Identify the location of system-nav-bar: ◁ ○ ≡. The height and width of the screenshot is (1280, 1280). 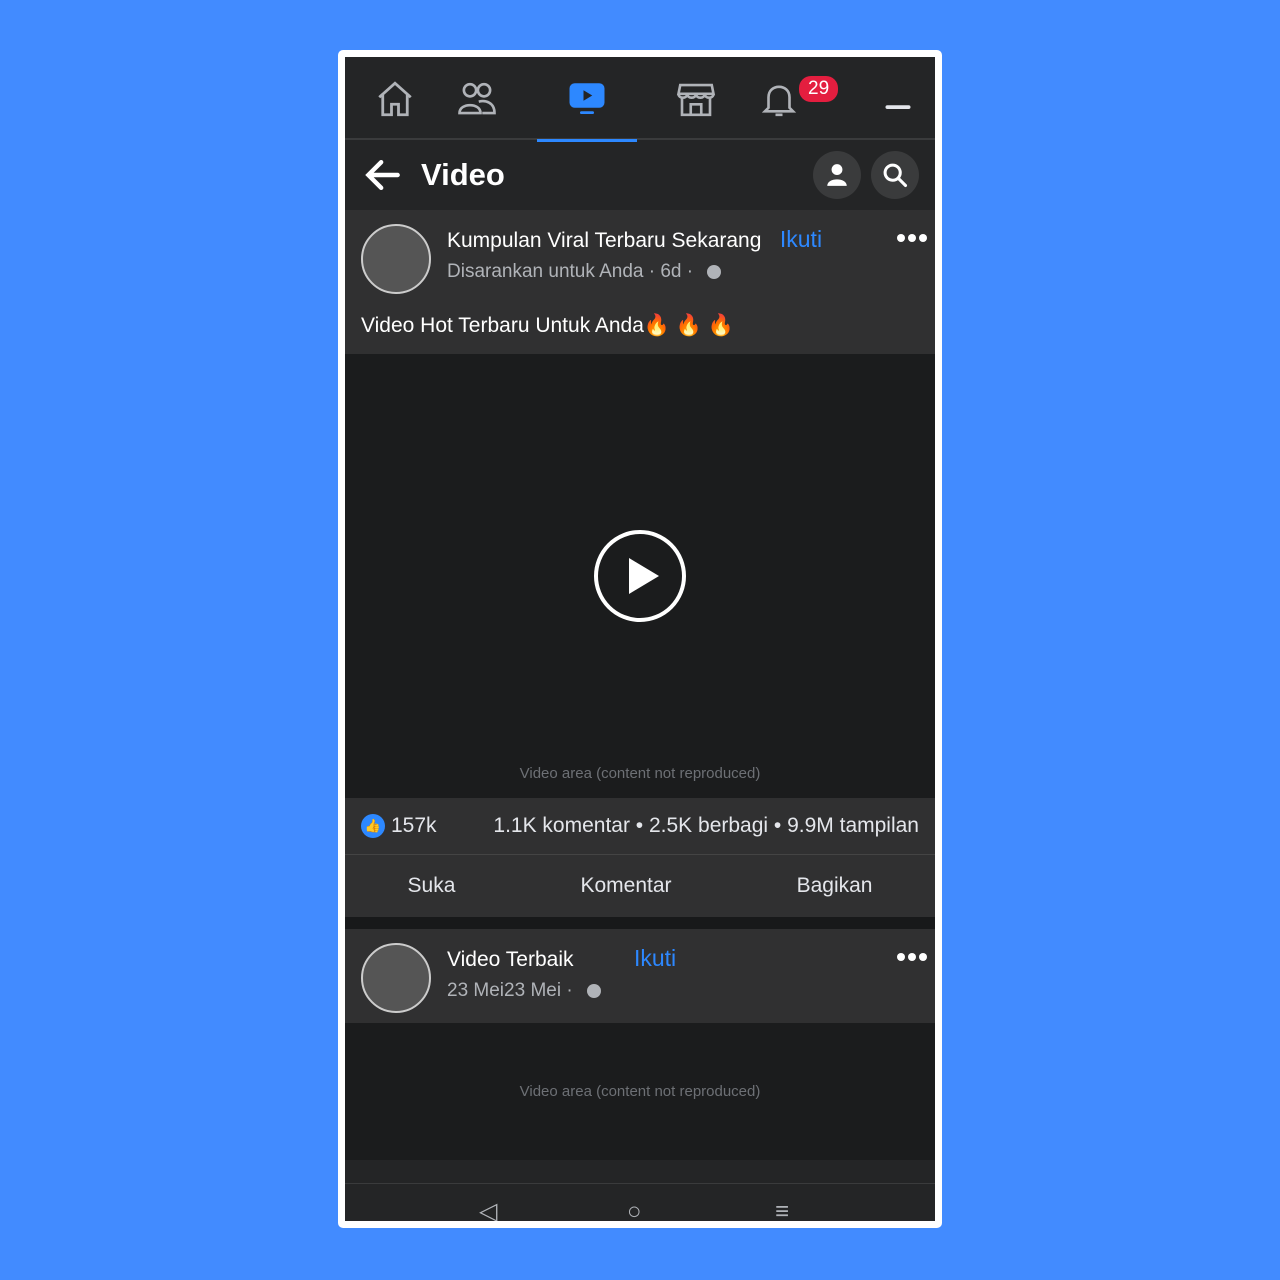
(640, 1202).